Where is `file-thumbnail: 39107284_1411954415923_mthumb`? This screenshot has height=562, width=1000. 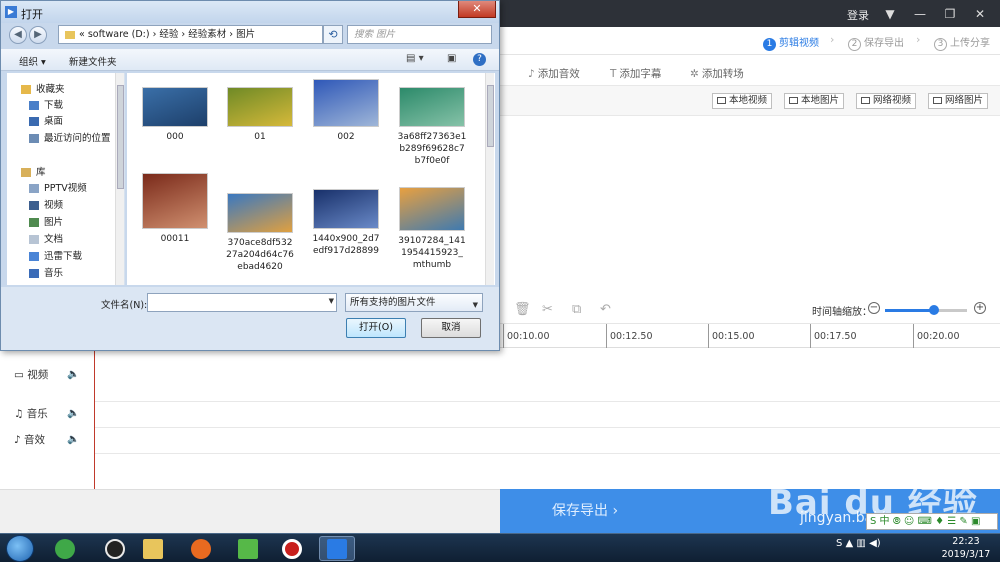 file-thumbnail: 39107284_1411954415923_mthumb is located at coordinates (432, 229).